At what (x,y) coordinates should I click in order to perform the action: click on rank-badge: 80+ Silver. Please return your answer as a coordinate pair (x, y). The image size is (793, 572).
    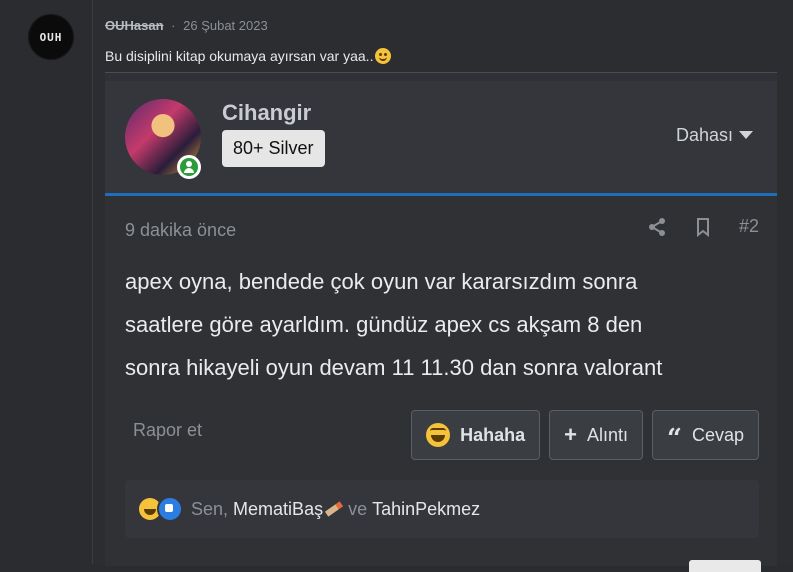
    Looking at the image, I should click on (273, 148).